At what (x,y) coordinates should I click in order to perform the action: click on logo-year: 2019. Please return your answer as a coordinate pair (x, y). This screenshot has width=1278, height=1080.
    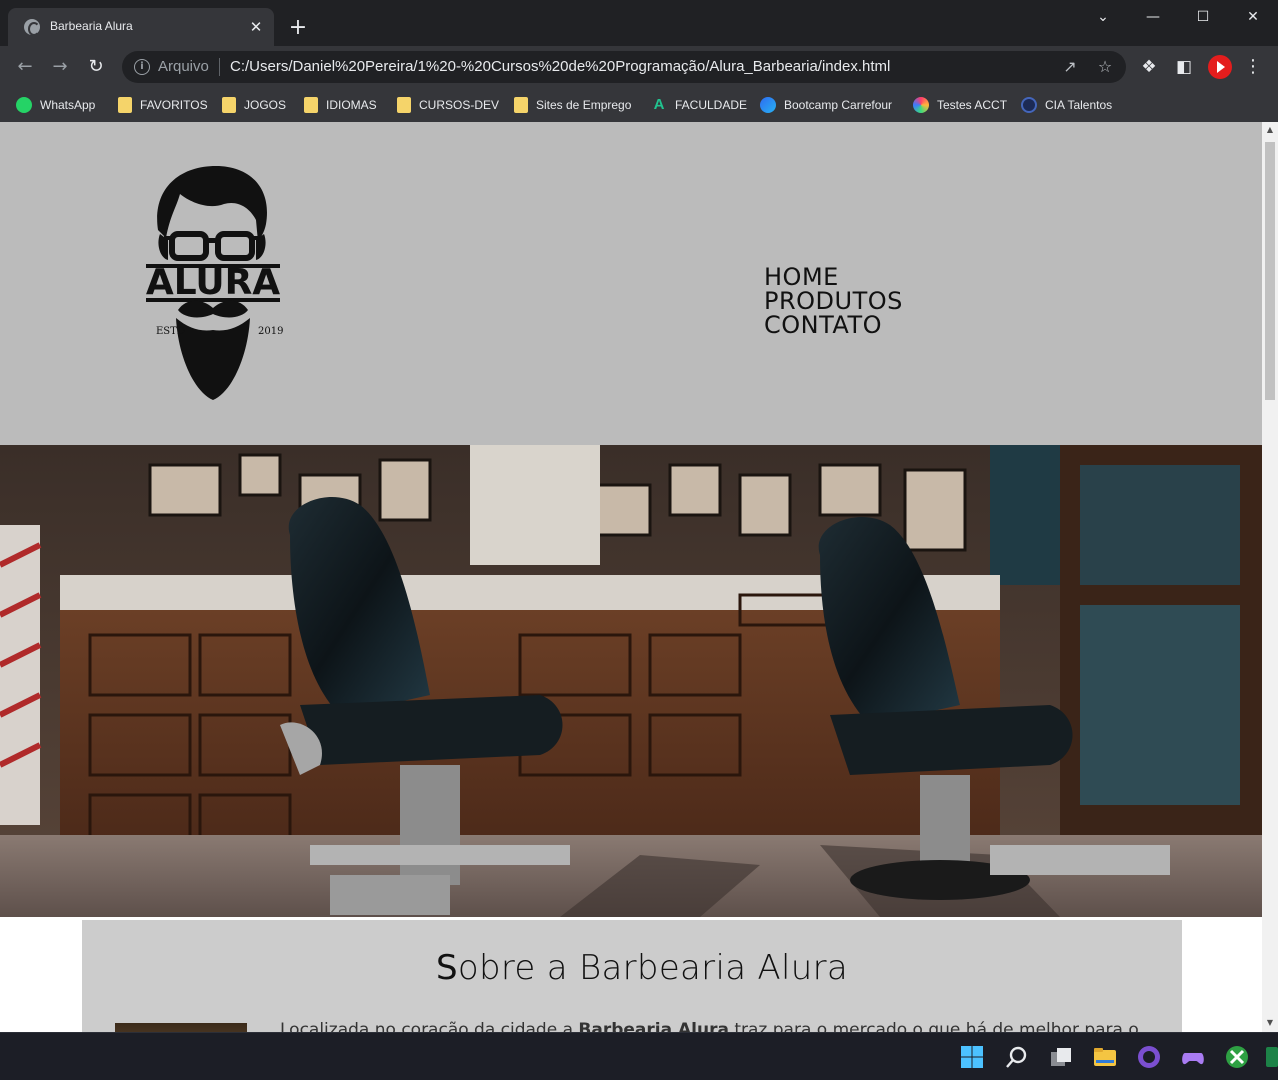
    Looking at the image, I should click on (270, 331).